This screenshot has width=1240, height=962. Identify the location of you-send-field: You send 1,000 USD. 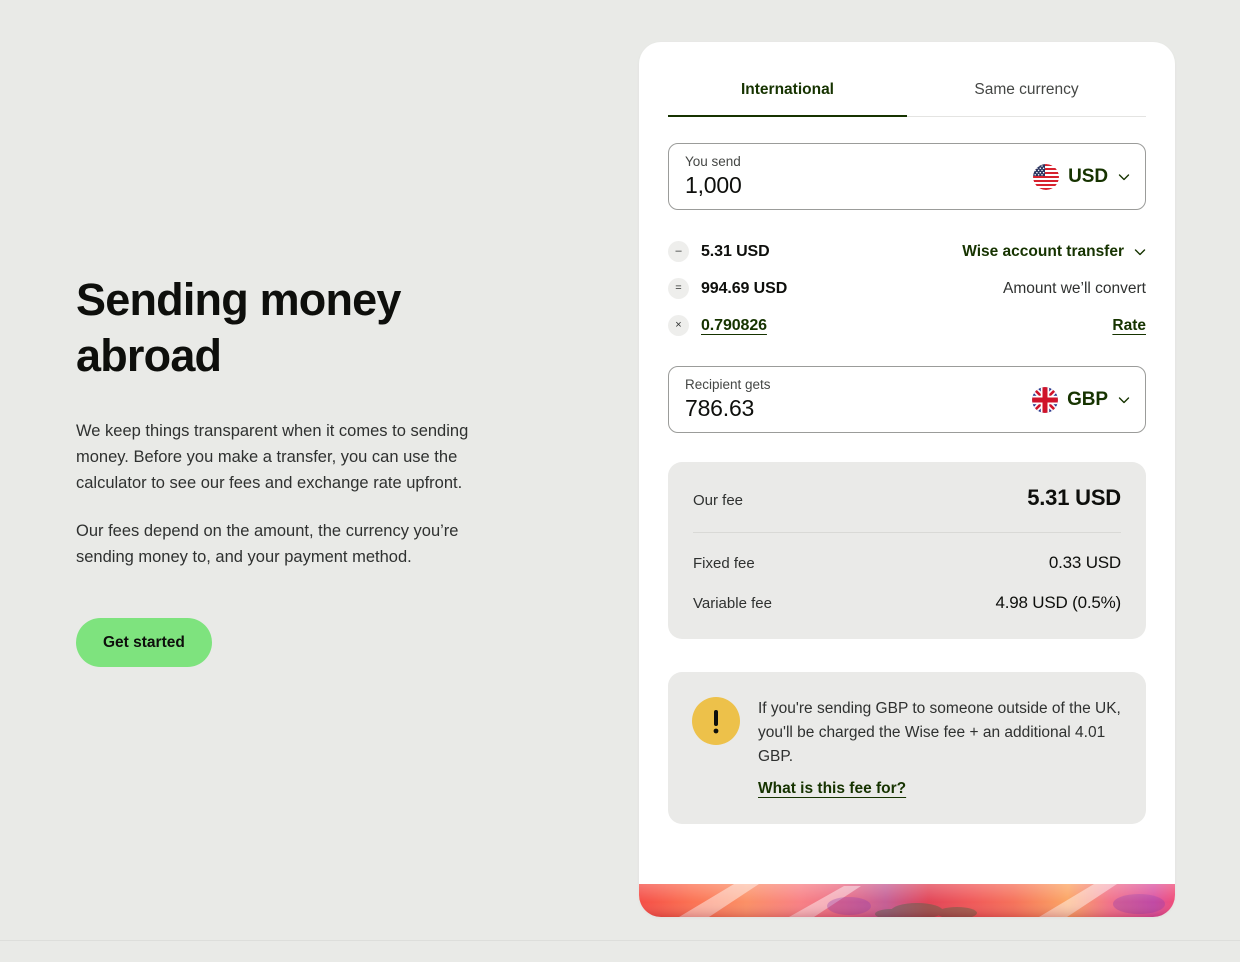
(907, 176).